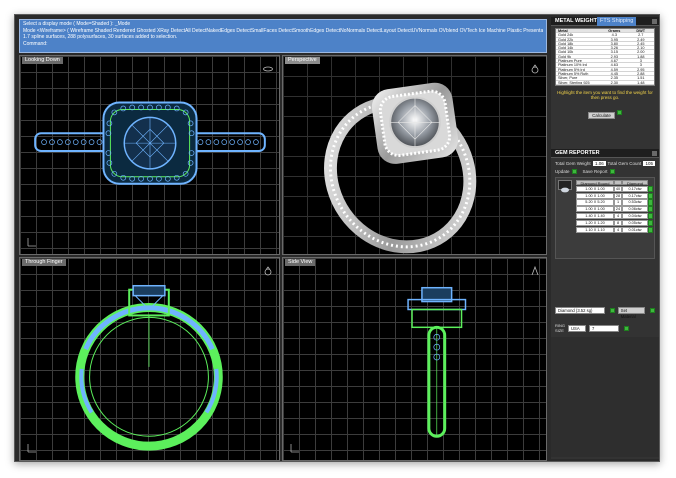  Describe the element at coordinates (565, 56) in the screenshot. I see `metal-cell: Gold 9k` at that location.